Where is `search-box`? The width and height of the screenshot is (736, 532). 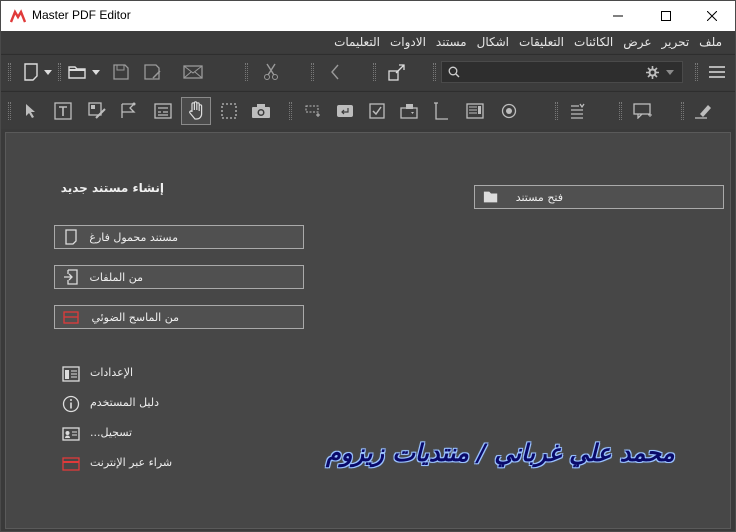
search-box is located at coordinates (562, 72).